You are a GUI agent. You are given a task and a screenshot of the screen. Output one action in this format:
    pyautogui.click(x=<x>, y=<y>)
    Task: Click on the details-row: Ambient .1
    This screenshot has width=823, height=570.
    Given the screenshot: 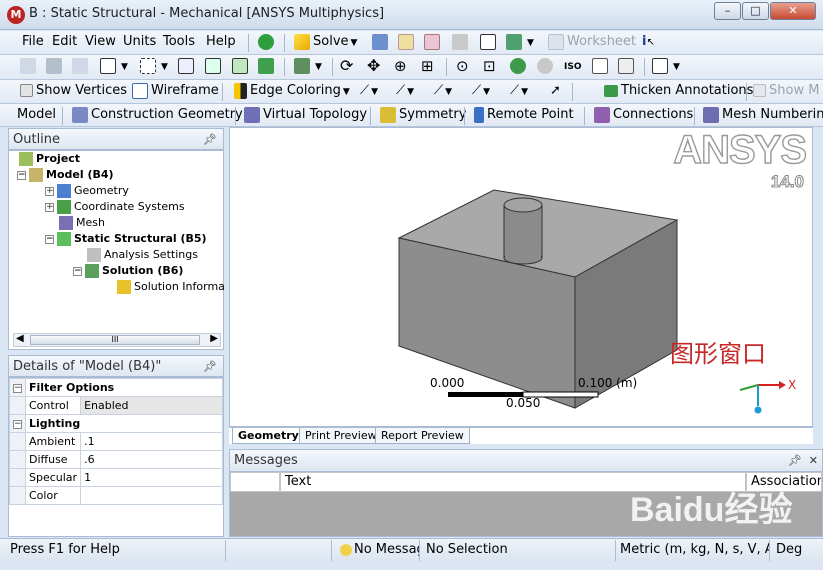 What is the action you would take?
    pyautogui.click(x=116, y=441)
    